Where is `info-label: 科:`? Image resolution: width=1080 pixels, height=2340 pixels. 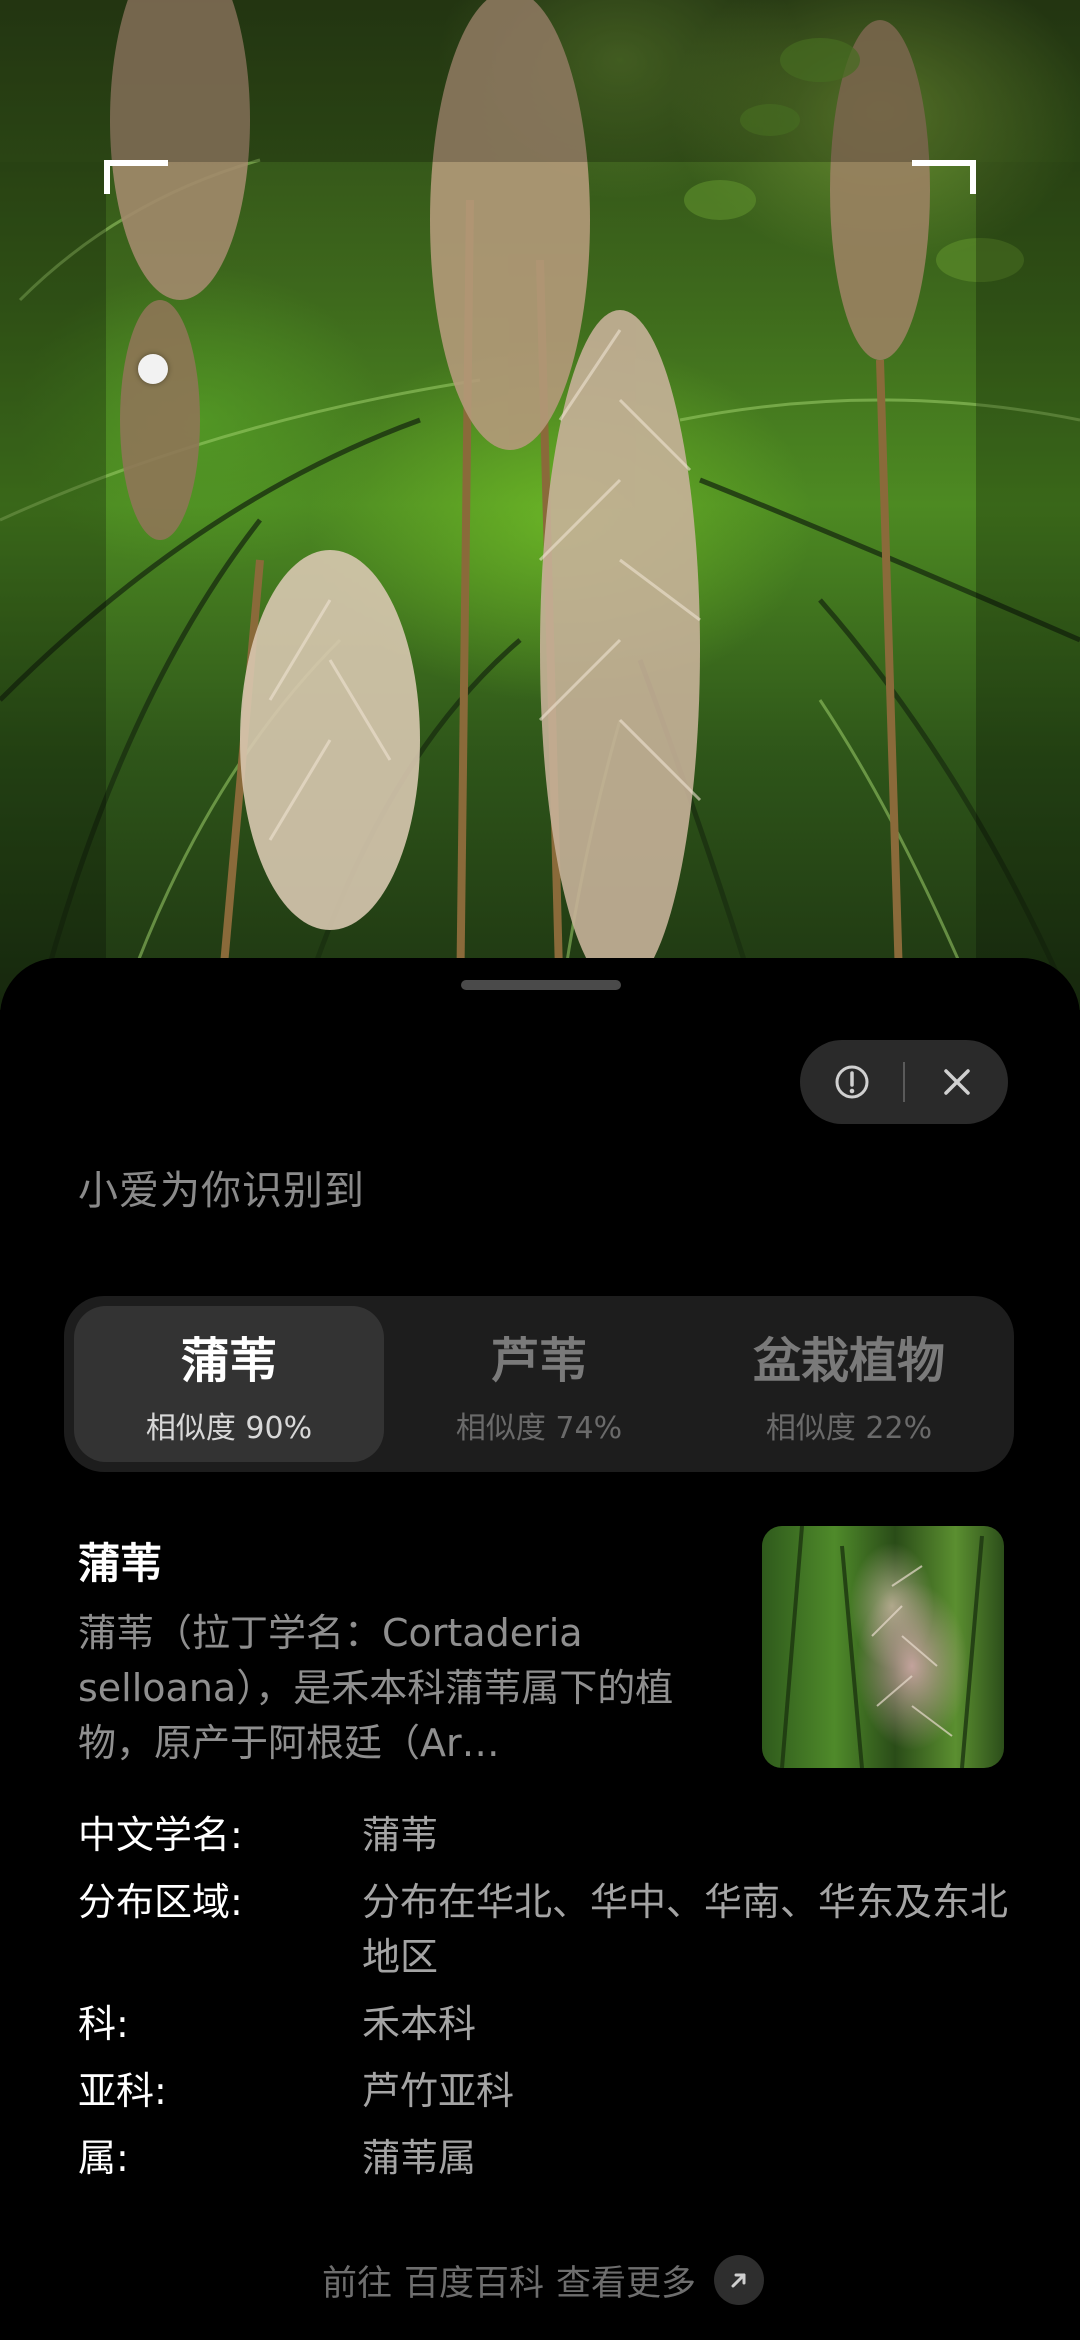
info-label: 科: is located at coordinates (103, 2024).